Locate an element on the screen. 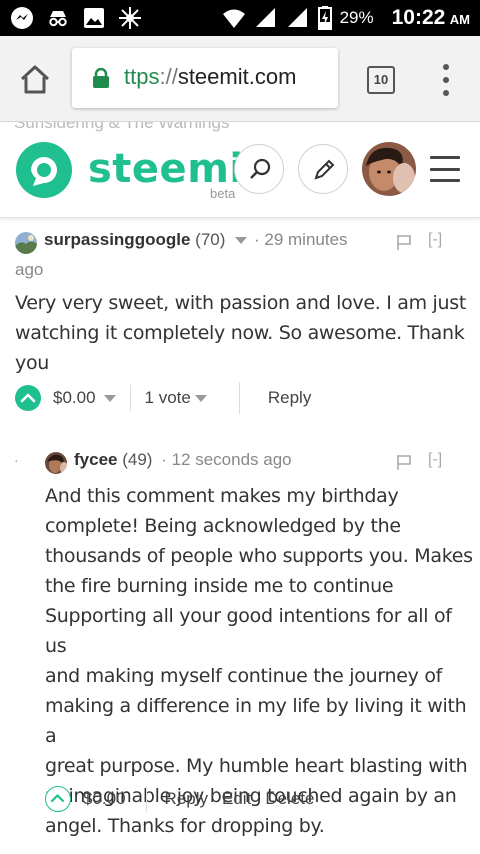 This screenshot has height=854, width=480. comment-meta: surpassinggoogle (70) is located at coordinates (146, 240).